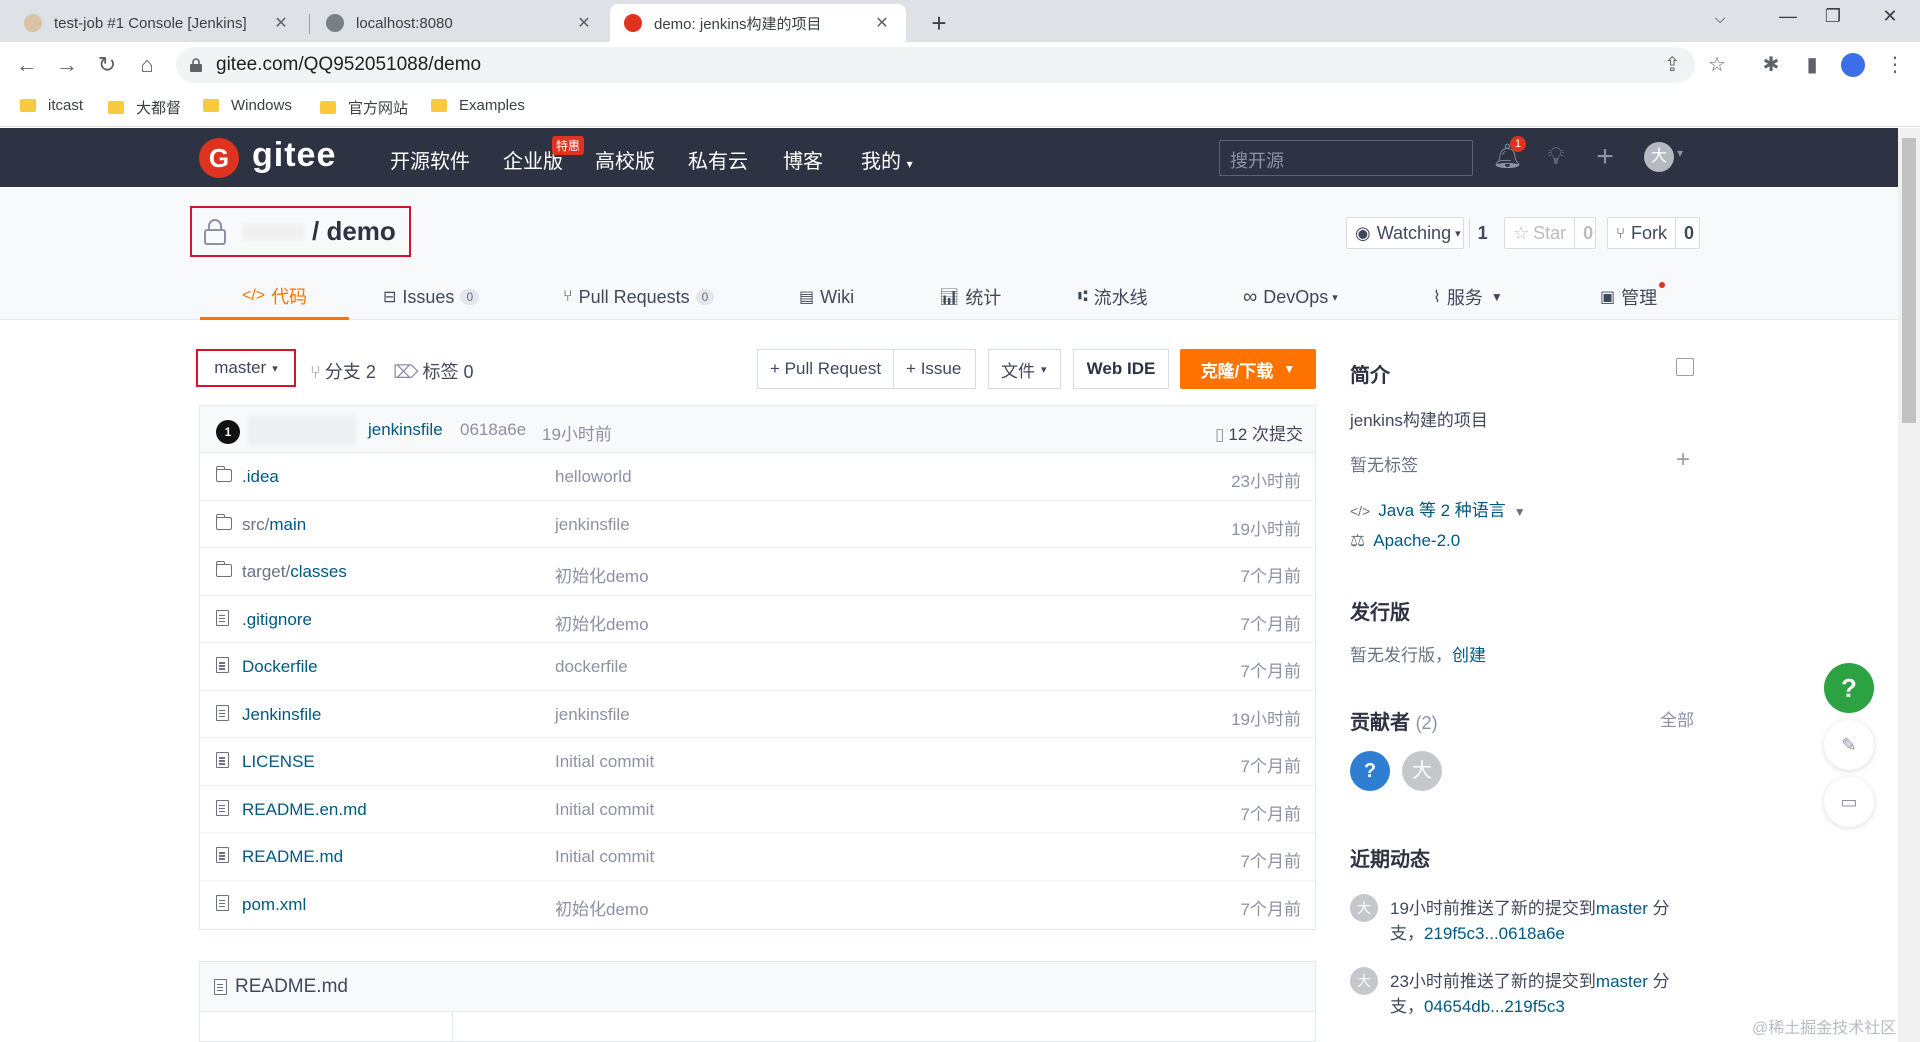  Describe the element at coordinates (1605, 157) in the screenshot. I see `create-plus-icon: +` at that location.